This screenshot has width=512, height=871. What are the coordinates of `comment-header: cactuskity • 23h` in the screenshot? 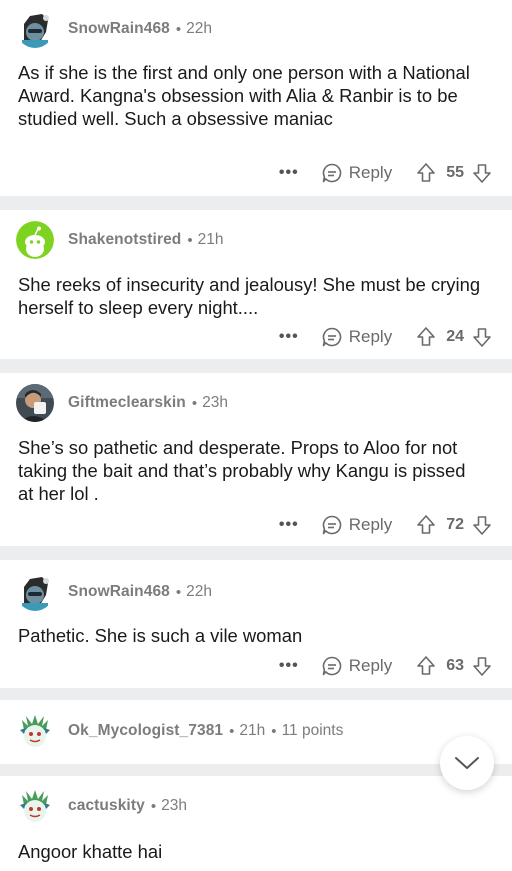 It's located at (101, 806).